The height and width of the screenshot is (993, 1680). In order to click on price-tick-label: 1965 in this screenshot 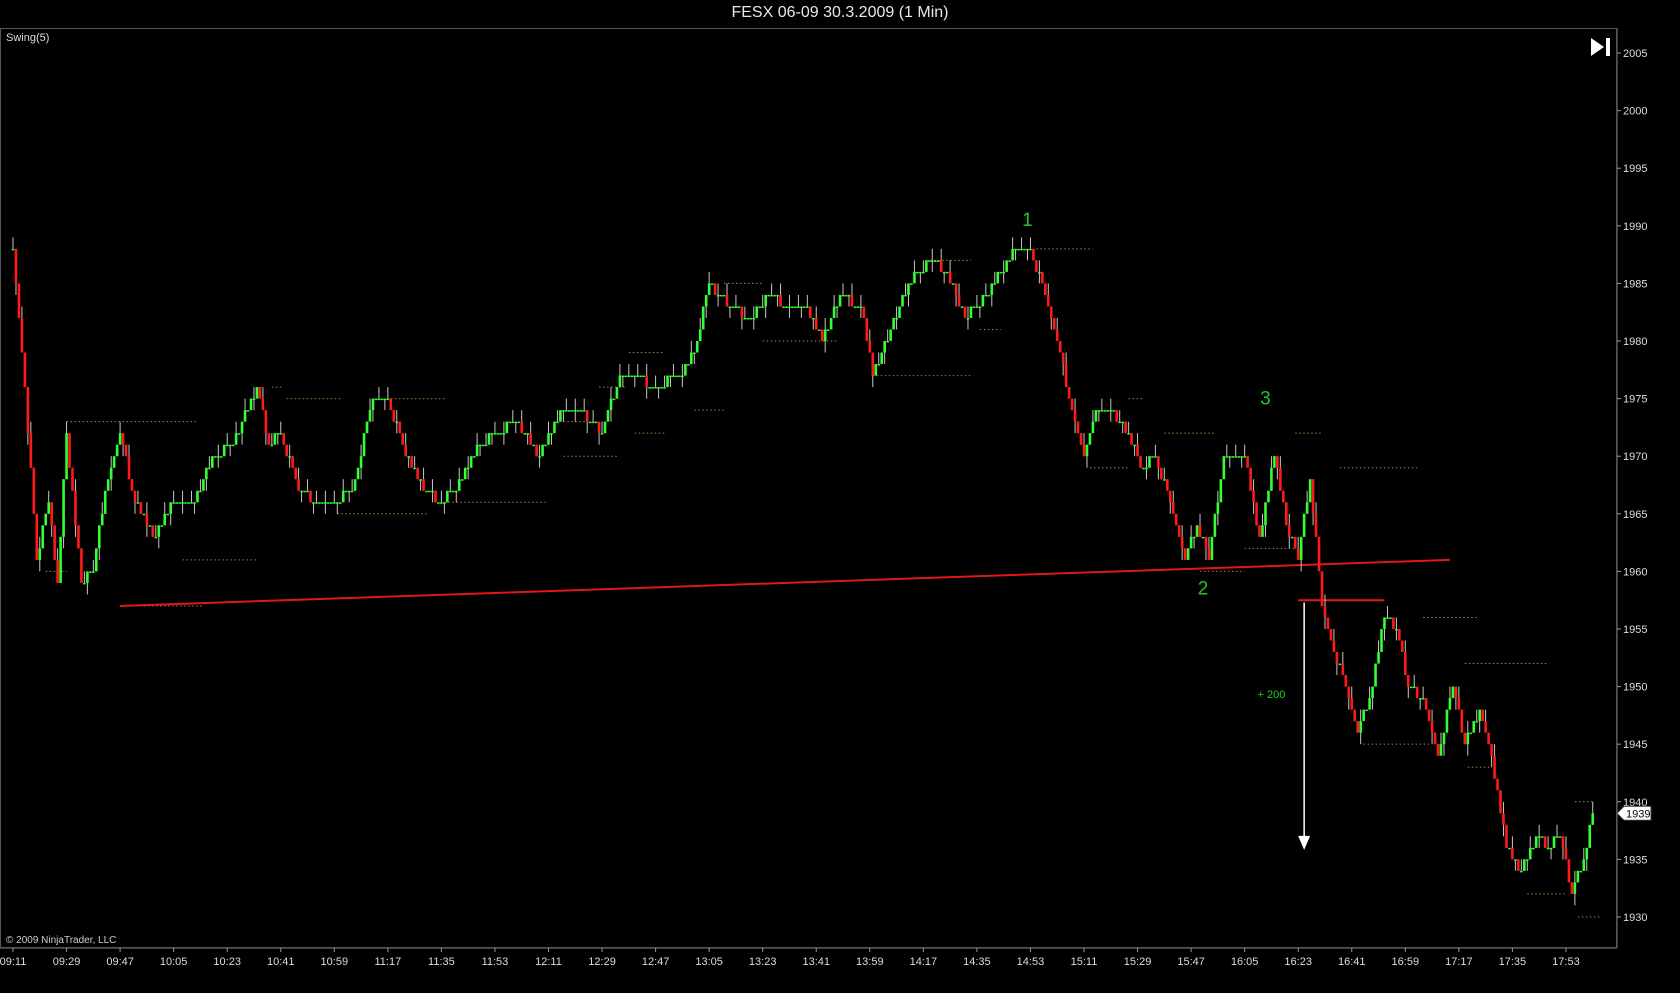, I will do `click(1635, 515)`.